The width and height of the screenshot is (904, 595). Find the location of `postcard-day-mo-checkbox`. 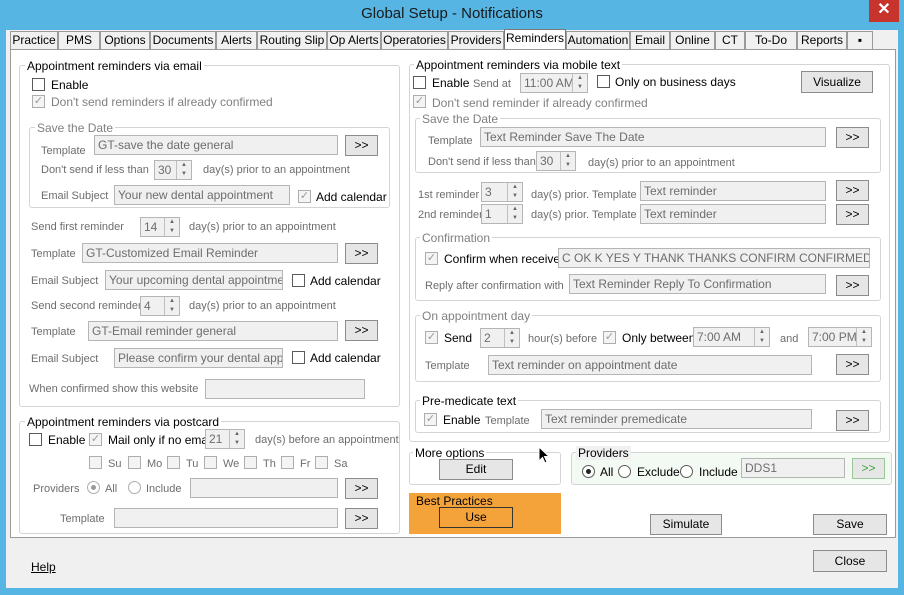

postcard-day-mo-checkbox is located at coordinates (134, 462).